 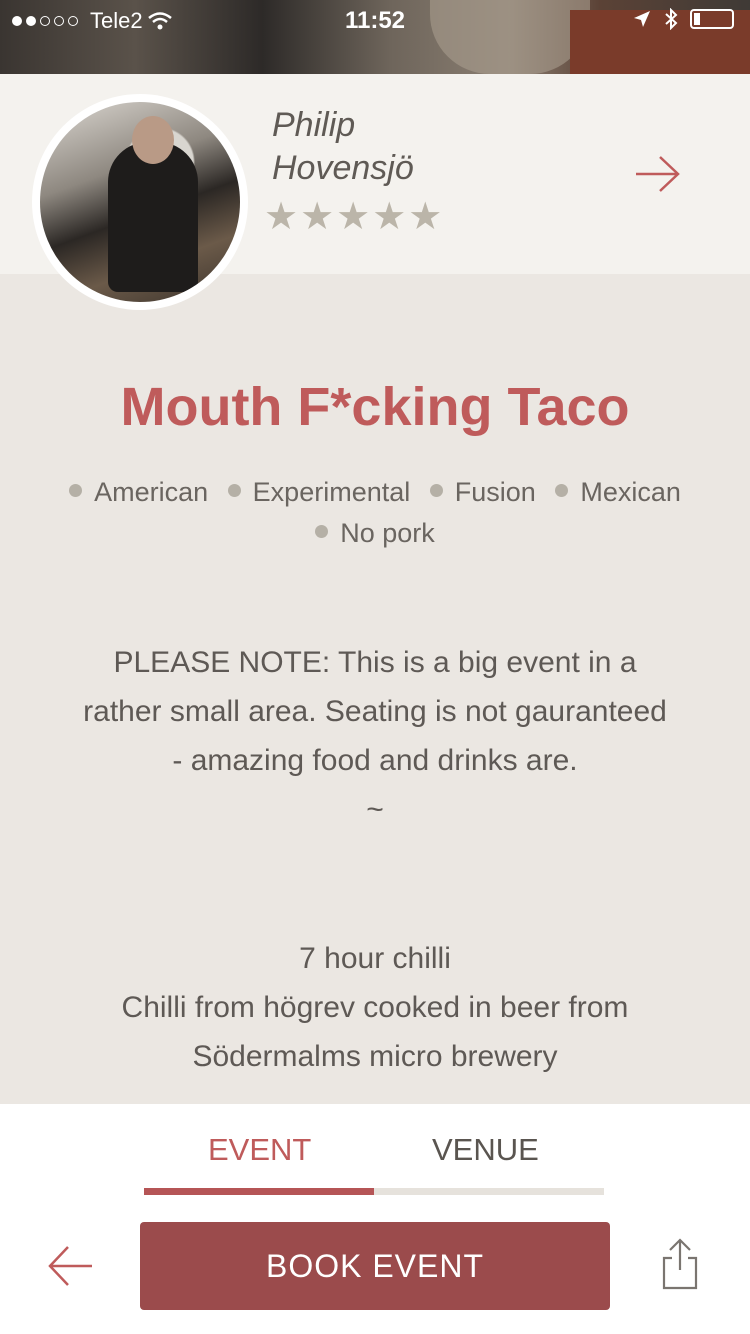 I want to click on host-name: Philip Hovensjö, so click(x=422, y=147).